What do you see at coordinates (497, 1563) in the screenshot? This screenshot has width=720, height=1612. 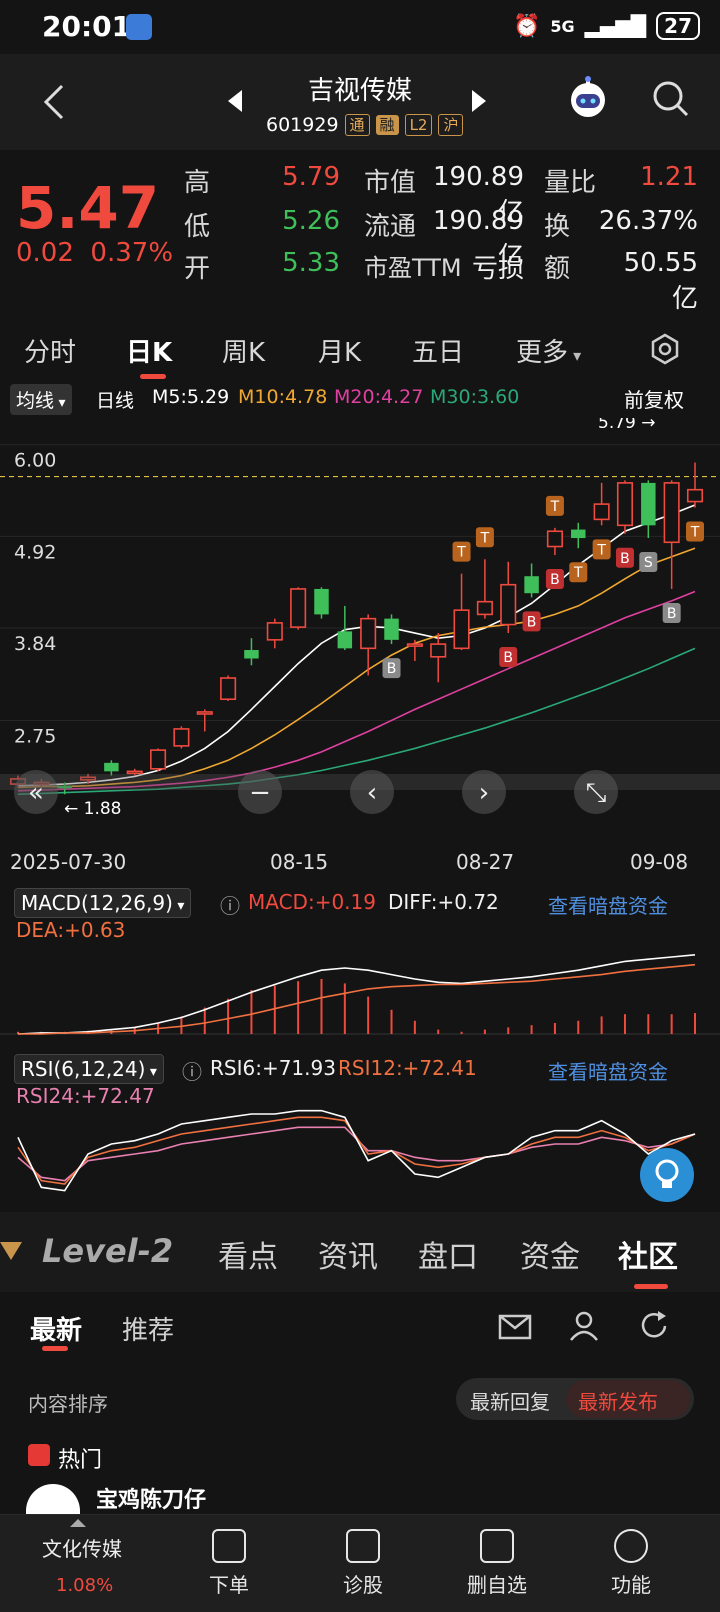 I see `nav-remove-watchlist: 删自选` at bounding box center [497, 1563].